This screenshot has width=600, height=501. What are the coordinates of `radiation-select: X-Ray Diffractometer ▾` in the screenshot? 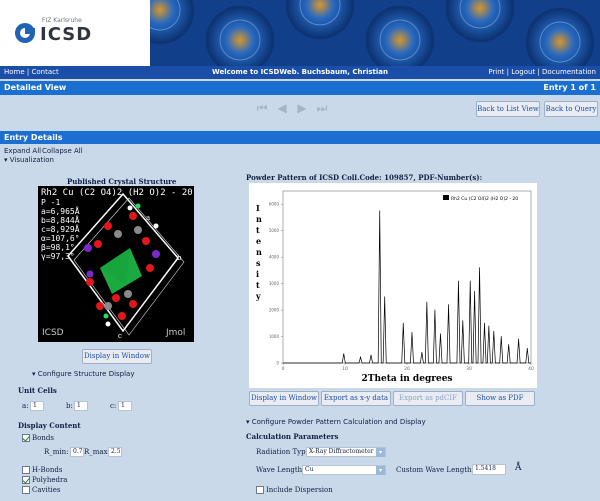 It's located at (346, 452).